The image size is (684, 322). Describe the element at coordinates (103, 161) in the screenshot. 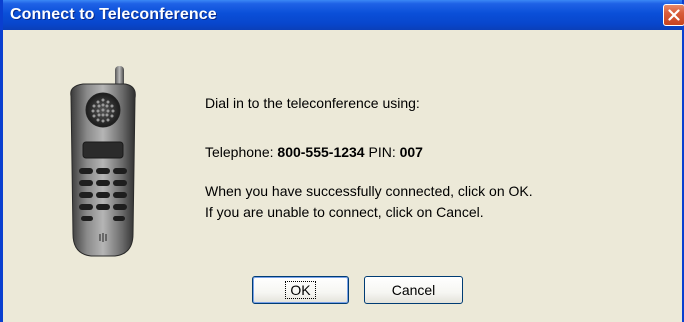

I see `mobile-phone-icon` at that location.